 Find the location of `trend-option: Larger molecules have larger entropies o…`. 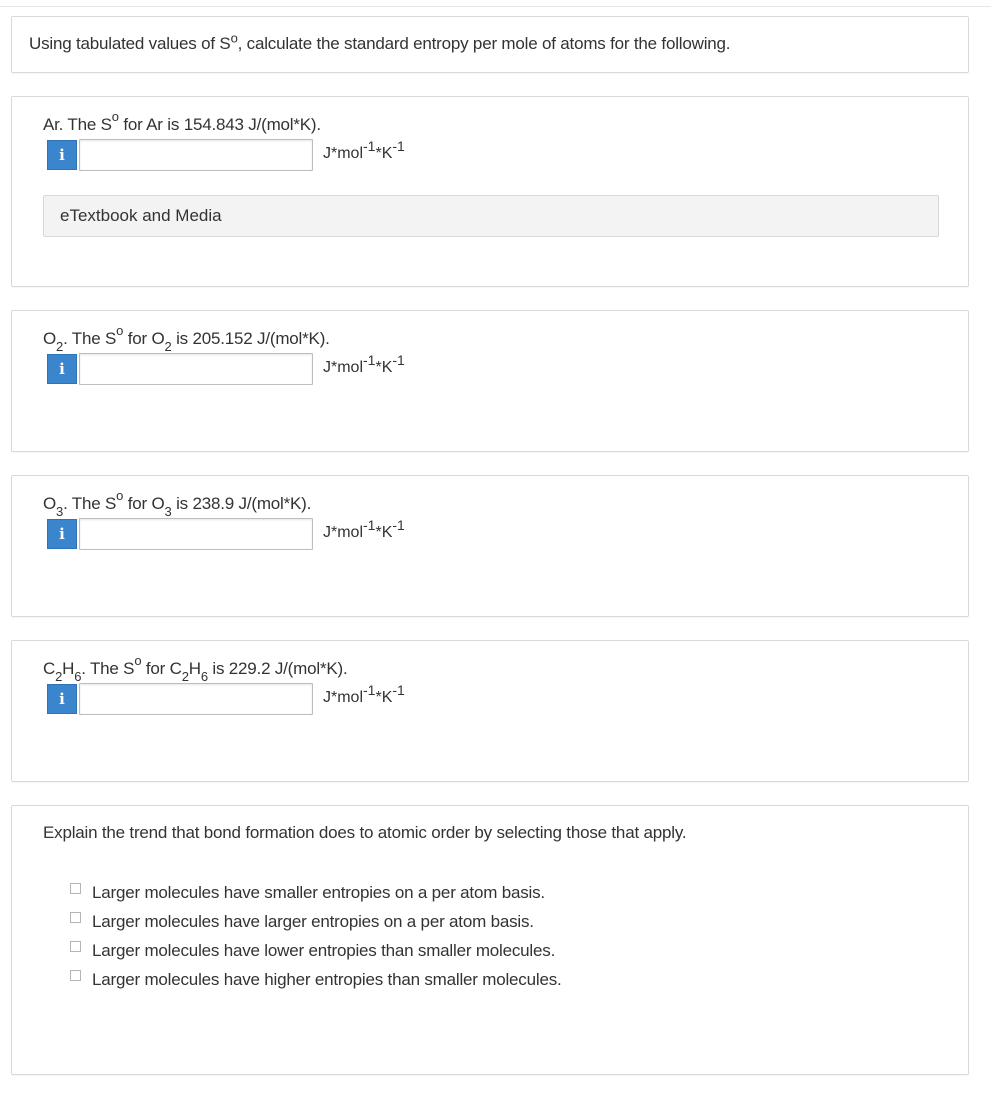

trend-option: Larger molecules have larger entropies o… is located at coordinates (316, 921).